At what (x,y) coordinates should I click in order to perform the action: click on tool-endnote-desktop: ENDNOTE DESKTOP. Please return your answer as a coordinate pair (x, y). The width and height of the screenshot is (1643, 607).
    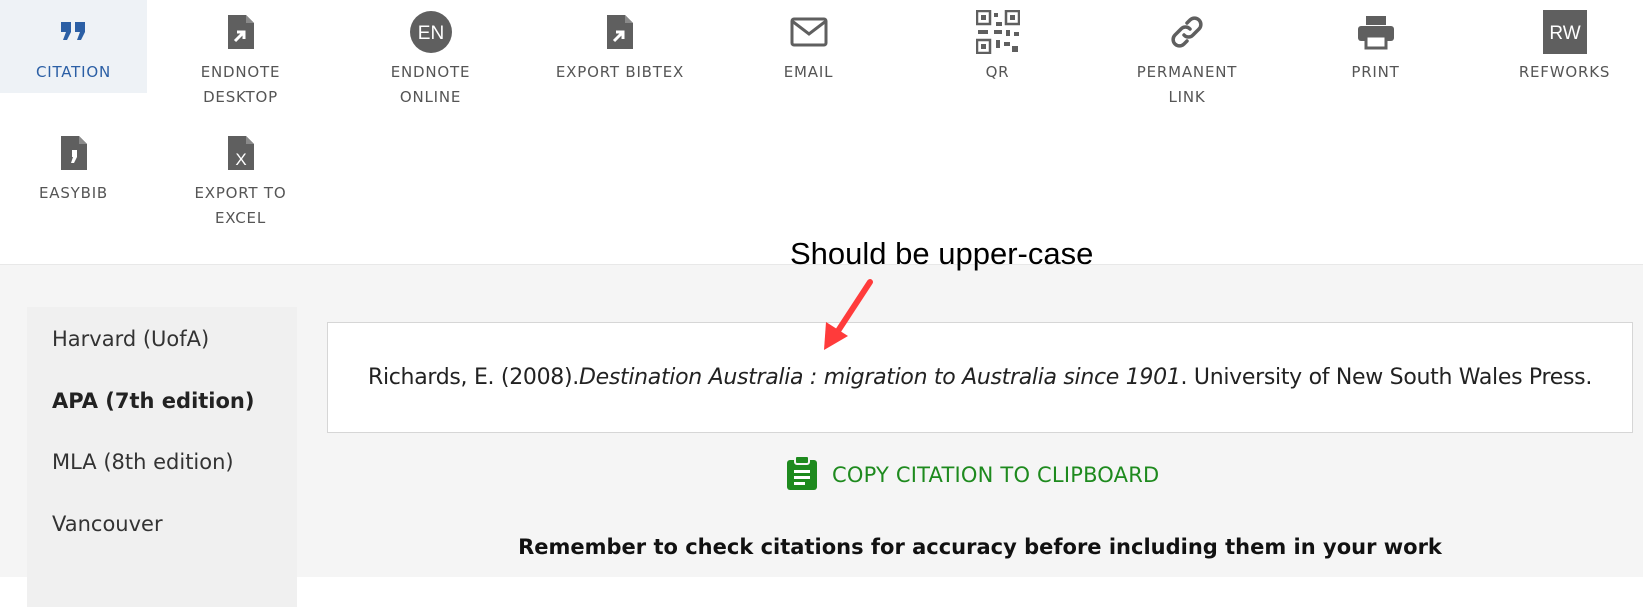
    Looking at the image, I should click on (240, 55).